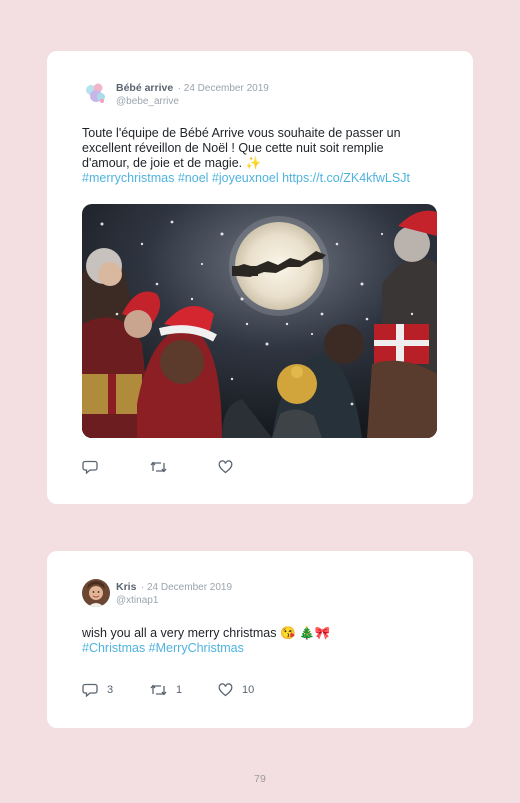  I want to click on like-button, so click(252, 467).